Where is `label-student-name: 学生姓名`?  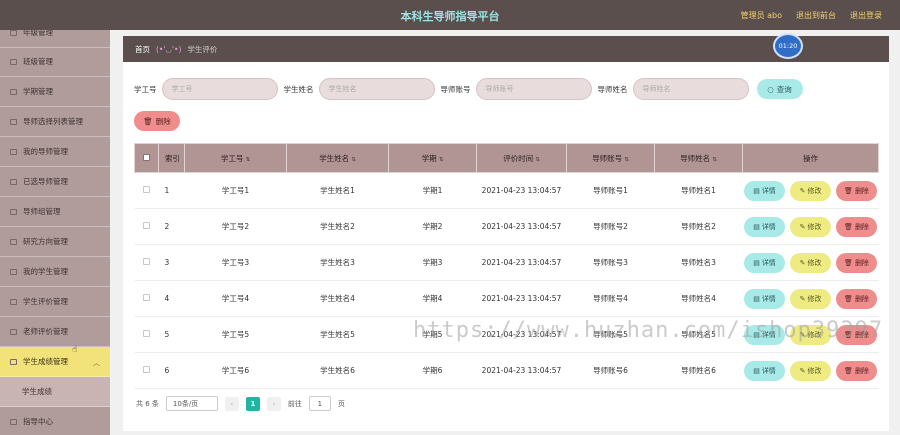
label-student-name: 学生姓名 is located at coordinates (298, 89).